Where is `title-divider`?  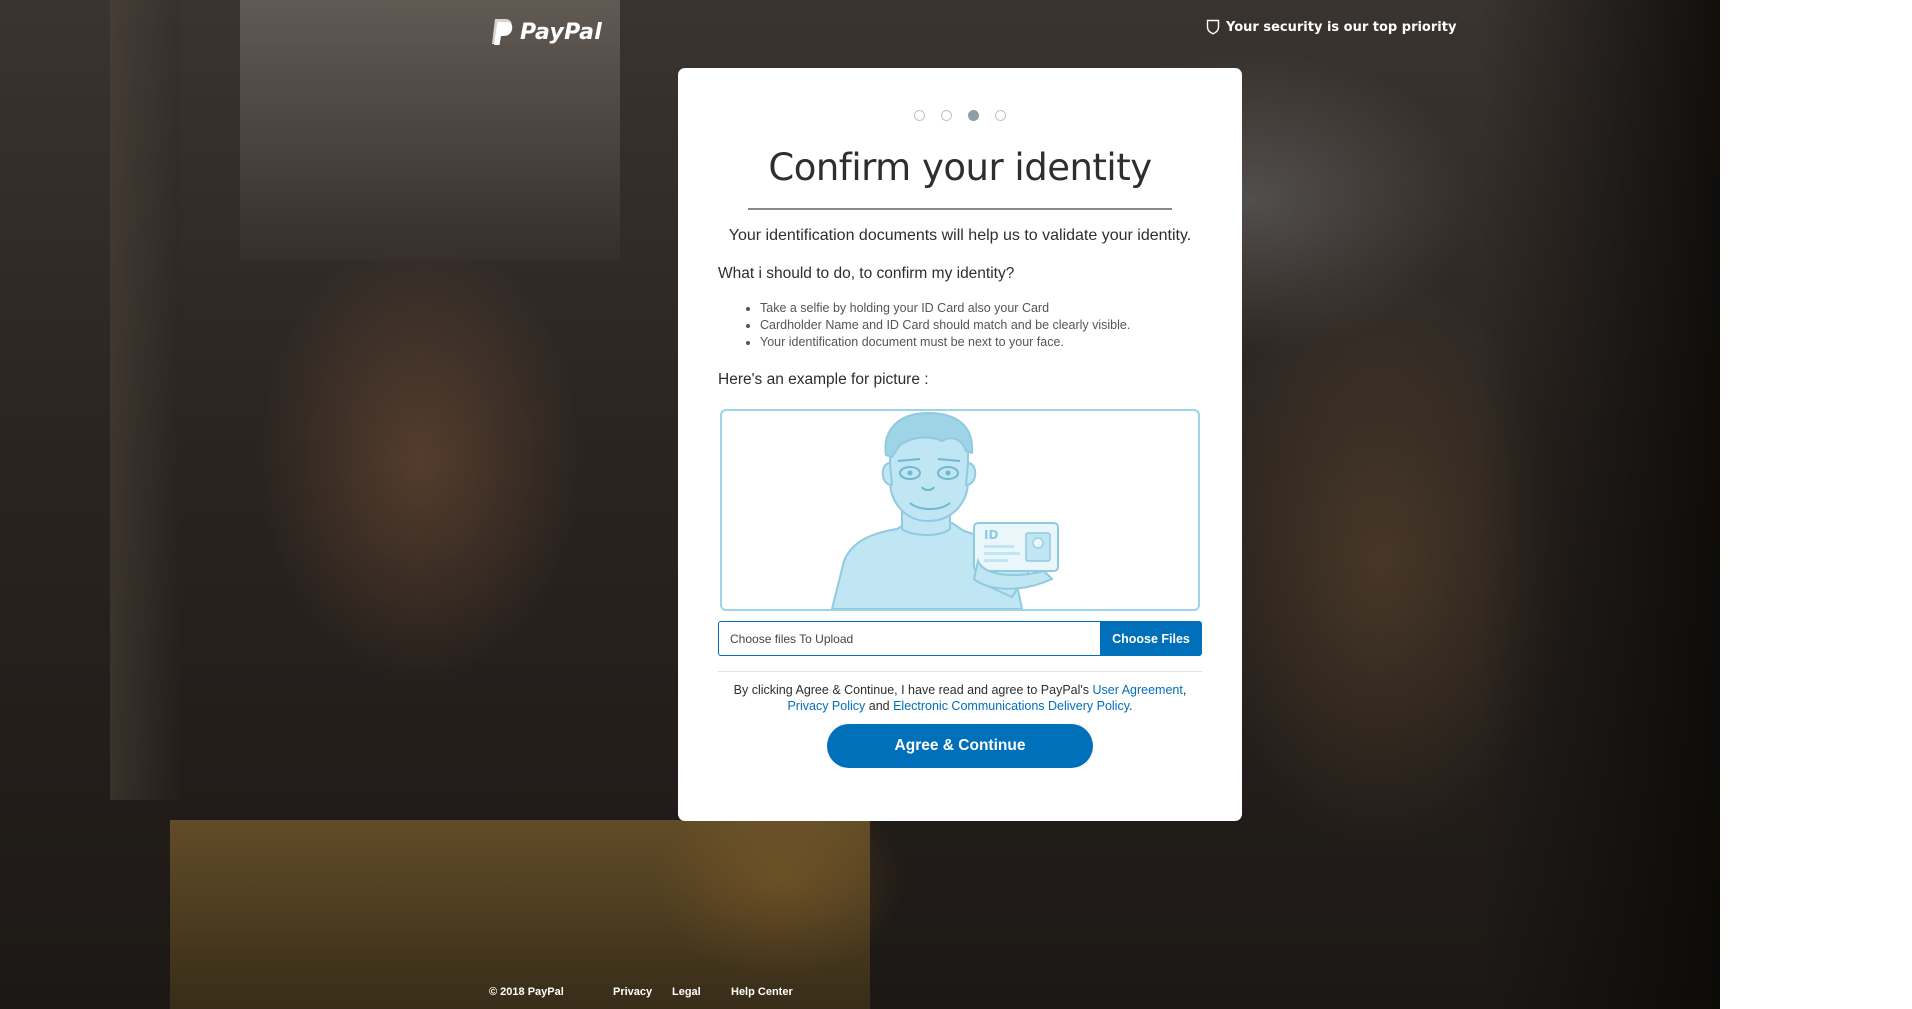 title-divider is located at coordinates (960, 209).